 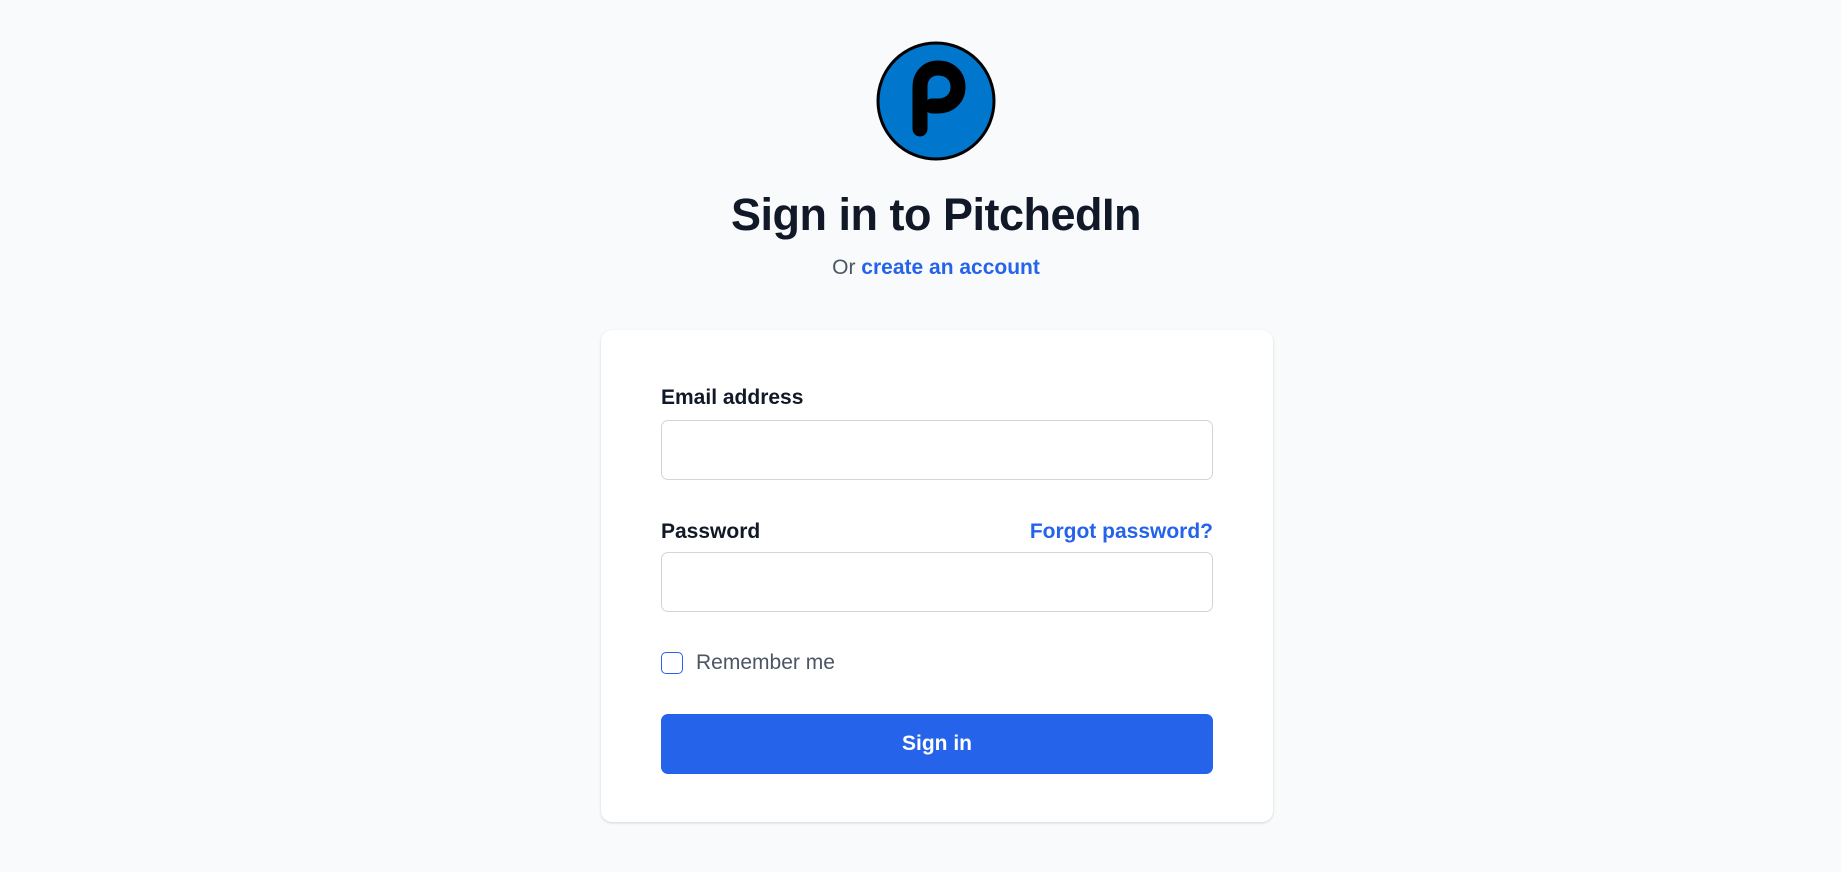 What do you see at coordinates (937, 582) in the screenshot?
I see `password-field` at bounding box center [937, 582].